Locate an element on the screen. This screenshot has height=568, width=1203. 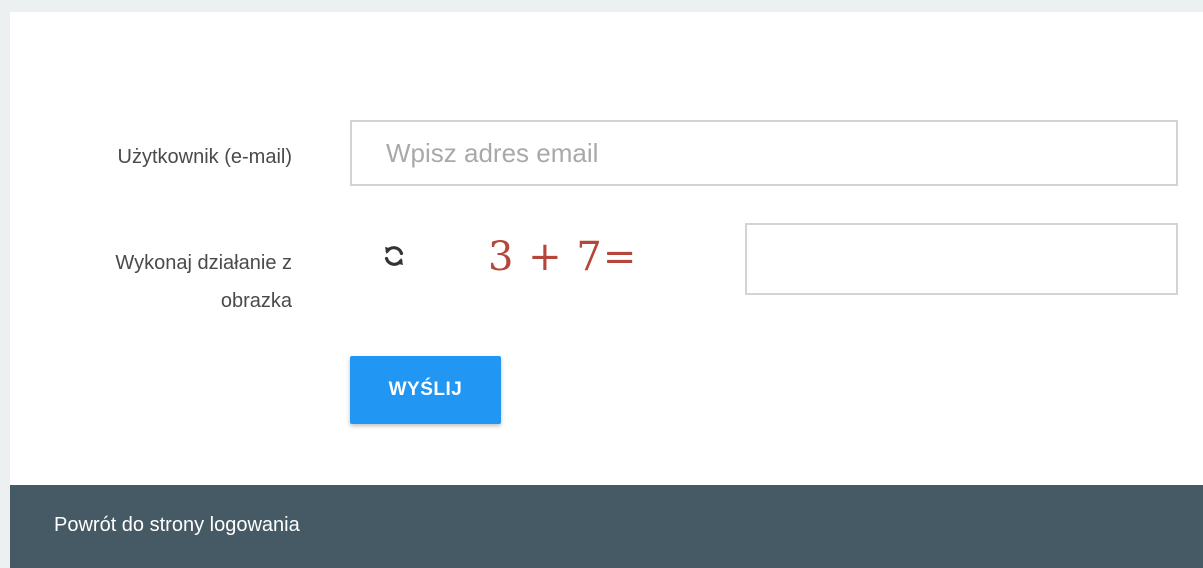
captcha-label: Wykonaj działanie z obrazka is located at coordinates (151, 282).